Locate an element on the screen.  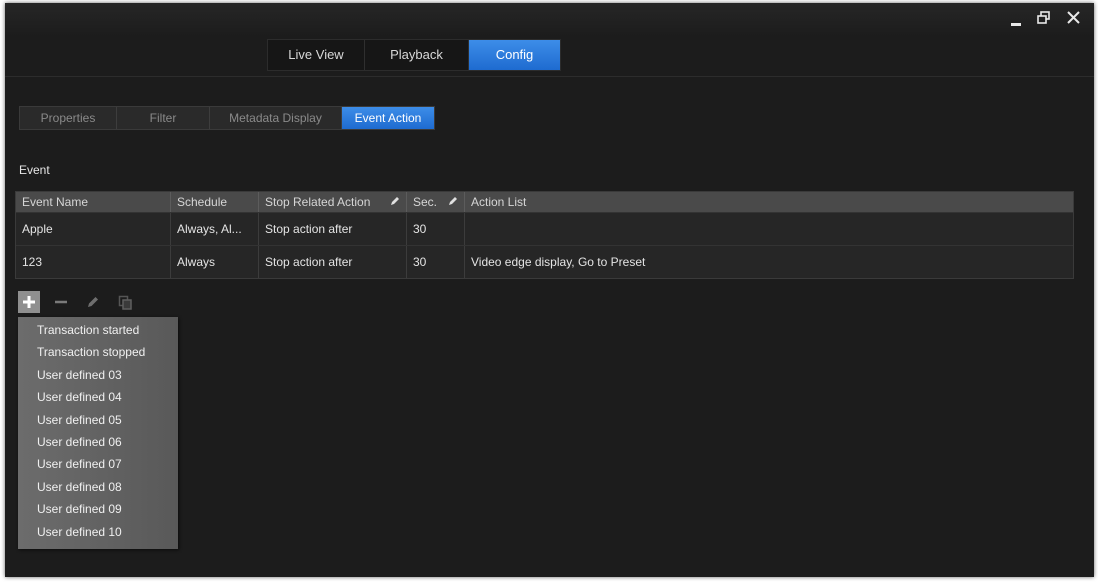
menu-item-user-defined-09: User defined 09 is located at coordinates (98, 509).